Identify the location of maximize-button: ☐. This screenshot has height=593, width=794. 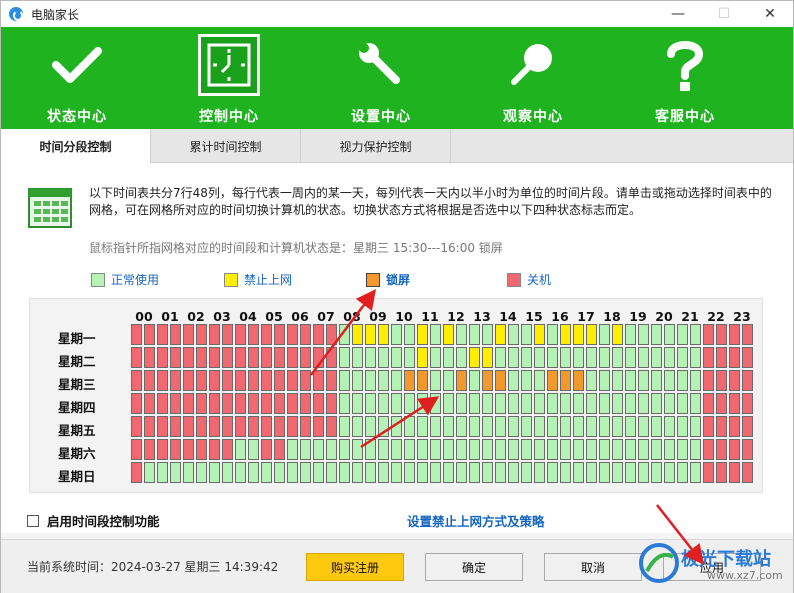
(724, 14).